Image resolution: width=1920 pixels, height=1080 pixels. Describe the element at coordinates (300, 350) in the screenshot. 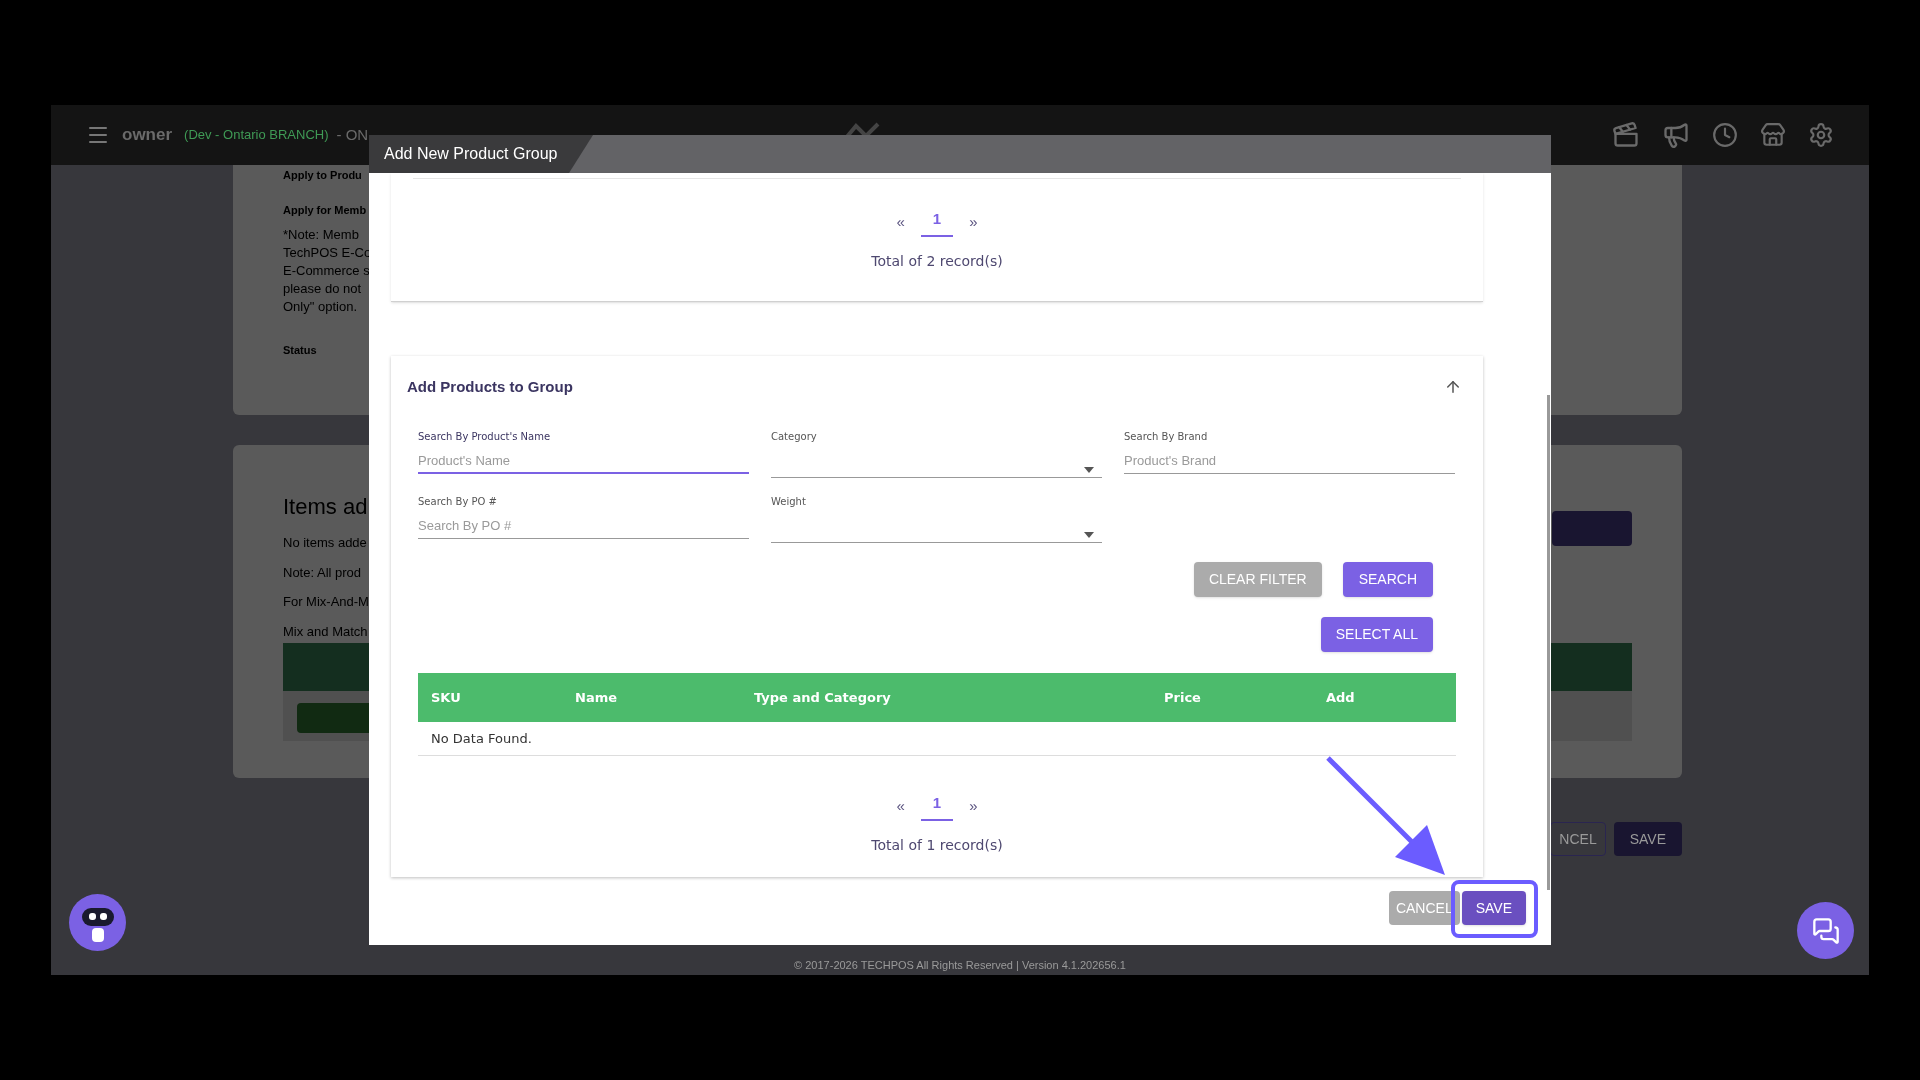

I see `option-label: Status` at that location.